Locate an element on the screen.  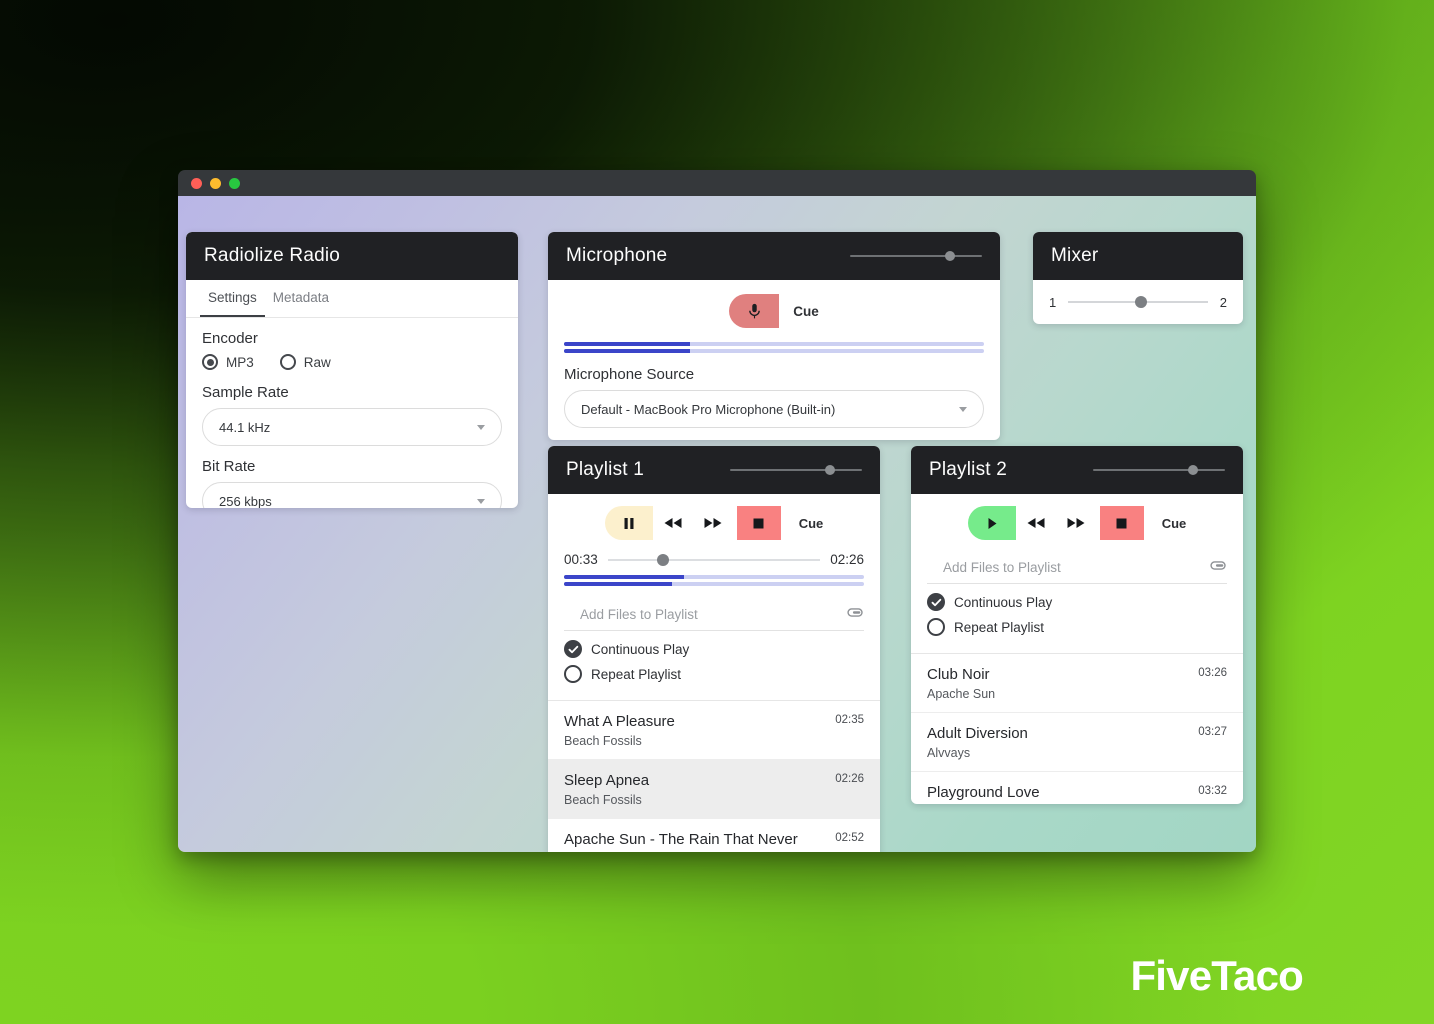
table-row: Sleep Apnea Beach Fossils 02:26 is located at coordinates (714, 790).